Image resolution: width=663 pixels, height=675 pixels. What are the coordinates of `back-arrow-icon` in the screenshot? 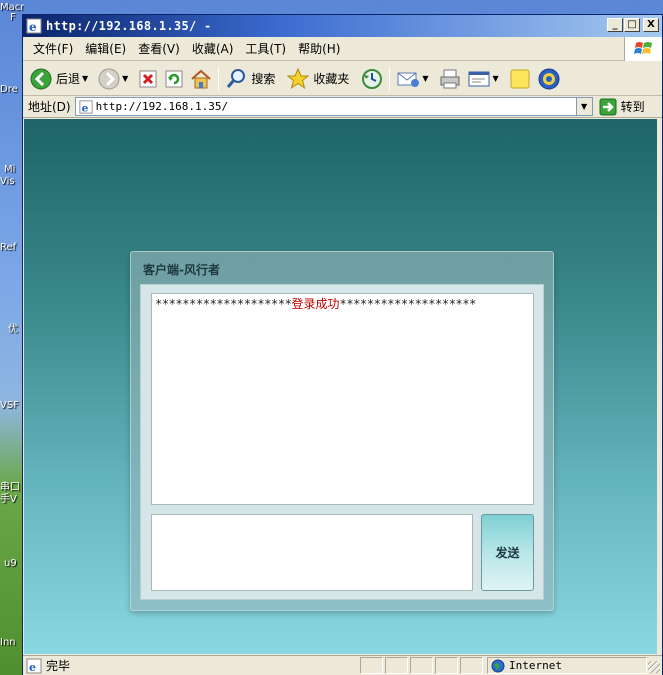 It's located at (41, 78).